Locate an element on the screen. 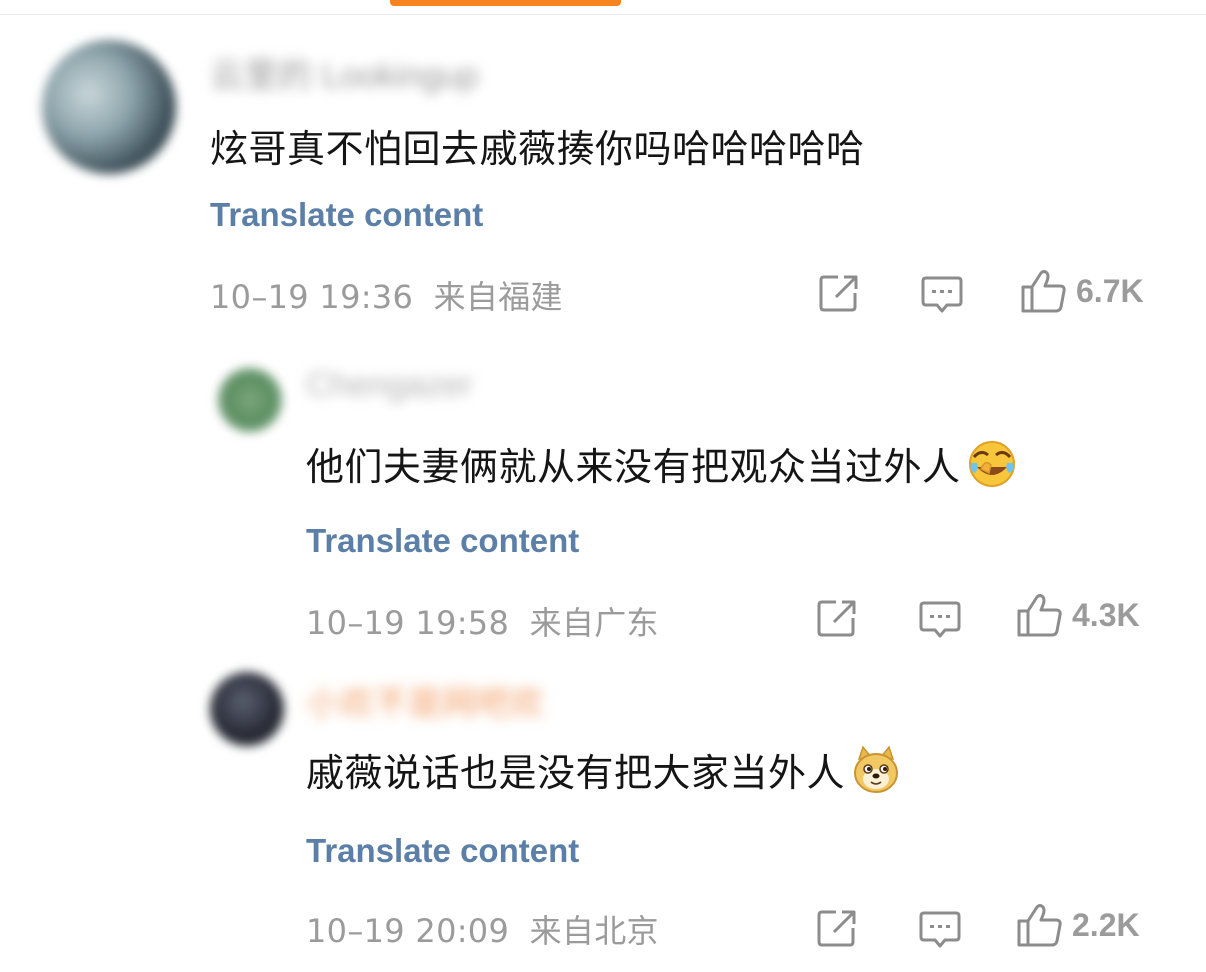  active-tab-indicator is located at coordinates (505, 3).